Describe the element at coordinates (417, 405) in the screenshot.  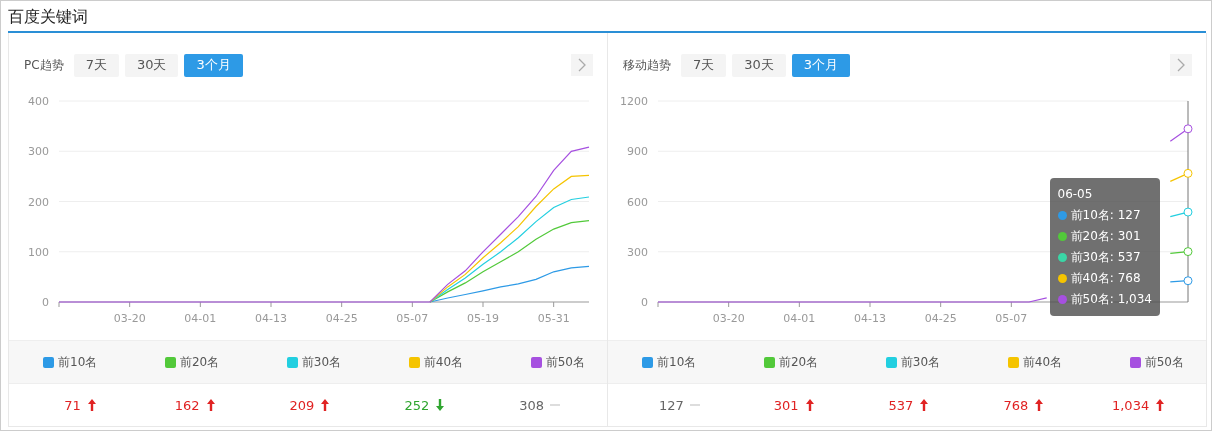
I see `stat-value: 252` at that location.